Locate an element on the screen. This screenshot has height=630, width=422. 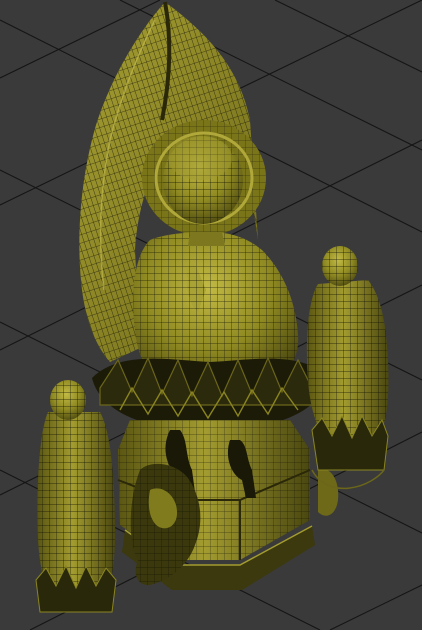
attendant-figure-left is located at coordinates (76, 496).